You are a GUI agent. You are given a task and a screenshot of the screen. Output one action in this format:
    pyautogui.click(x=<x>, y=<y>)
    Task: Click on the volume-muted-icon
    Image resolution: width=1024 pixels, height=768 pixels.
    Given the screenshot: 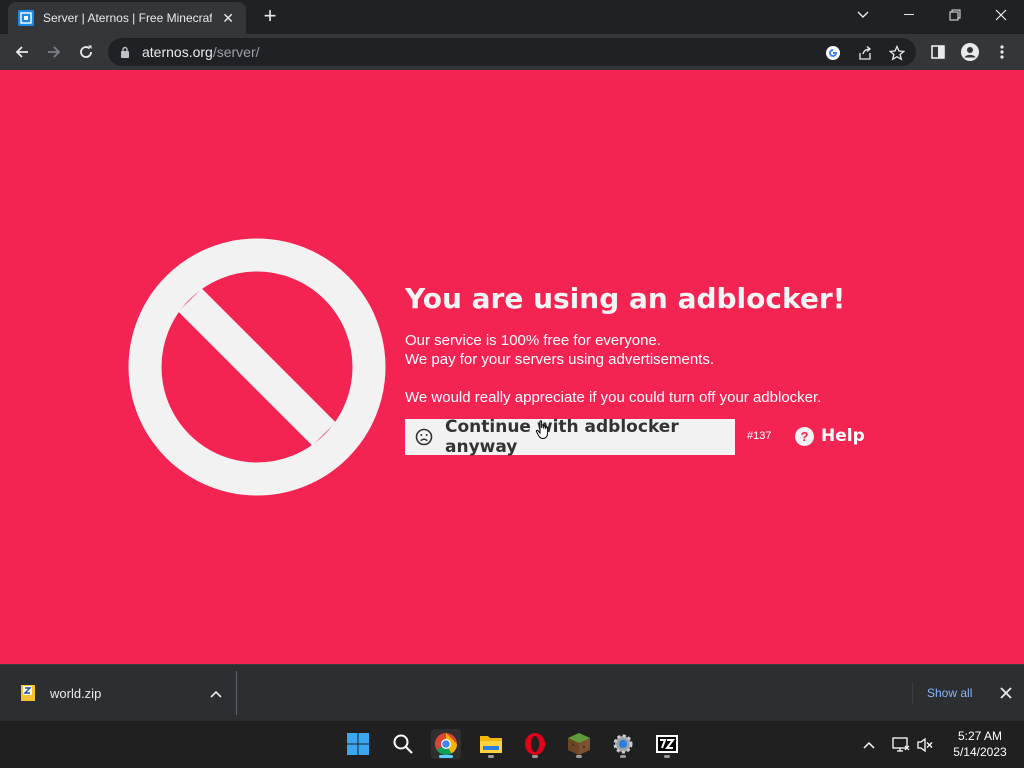 What is the action you would take?
    pyautogui.click(x=925, y=745)
    